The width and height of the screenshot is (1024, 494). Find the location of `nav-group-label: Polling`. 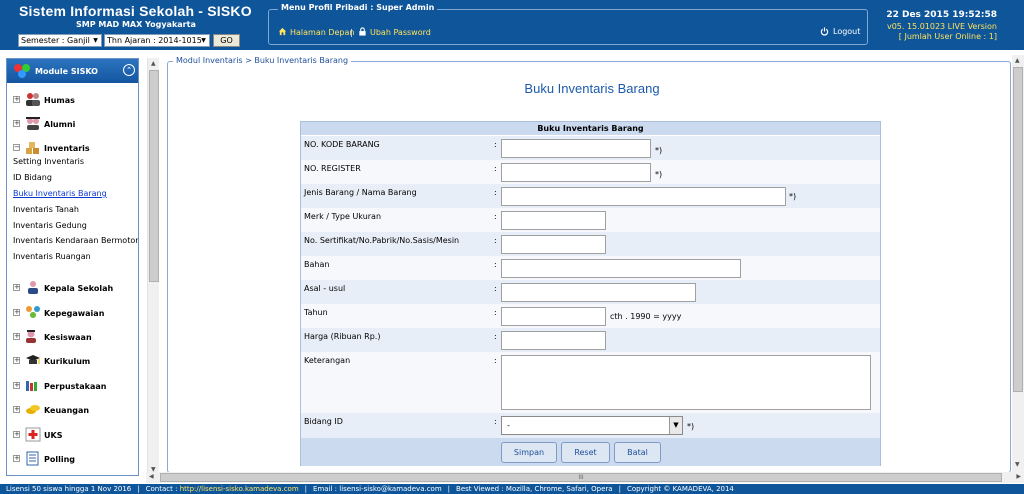

nav-group-label: Polling is located at coordinates (60, 459).